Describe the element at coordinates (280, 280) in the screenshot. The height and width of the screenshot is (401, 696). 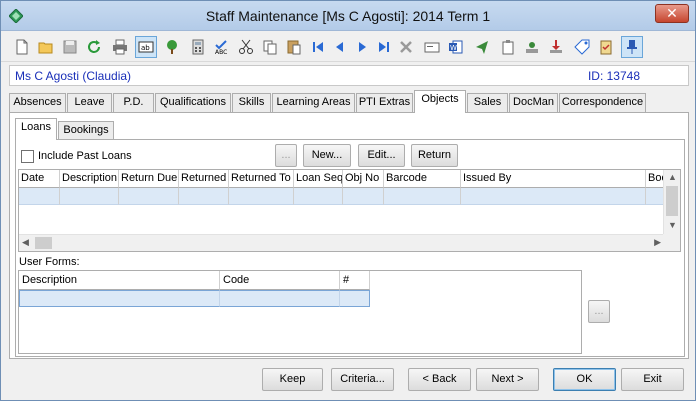
I see `column-header-code: Code` at that location.